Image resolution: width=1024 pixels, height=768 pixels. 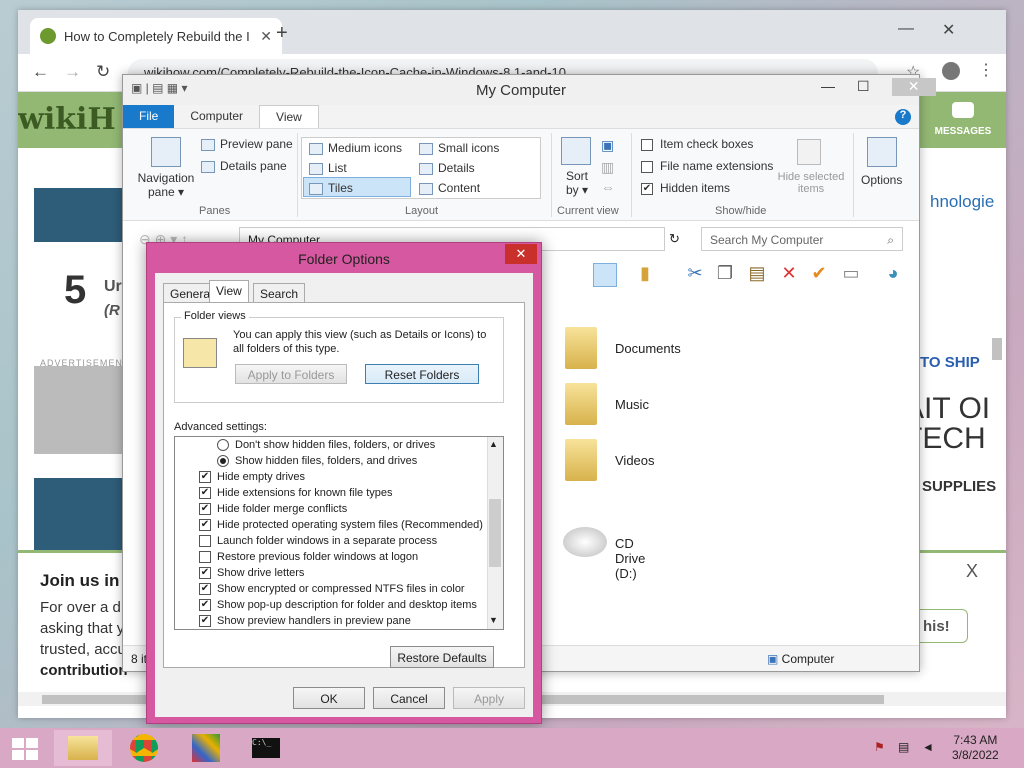 What do you see at coordinates (449, 188) in the screenshot?
I see `layout-content: Content` at bounding box center [449, 188].